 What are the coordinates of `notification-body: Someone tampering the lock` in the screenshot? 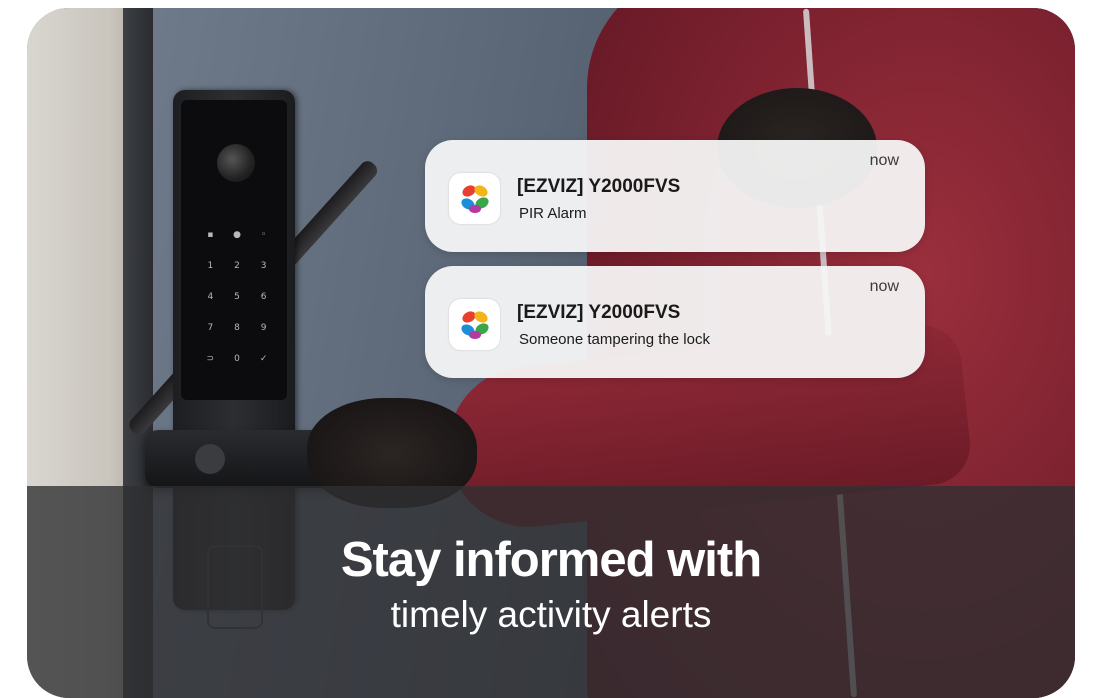 It's located at (614, 339).